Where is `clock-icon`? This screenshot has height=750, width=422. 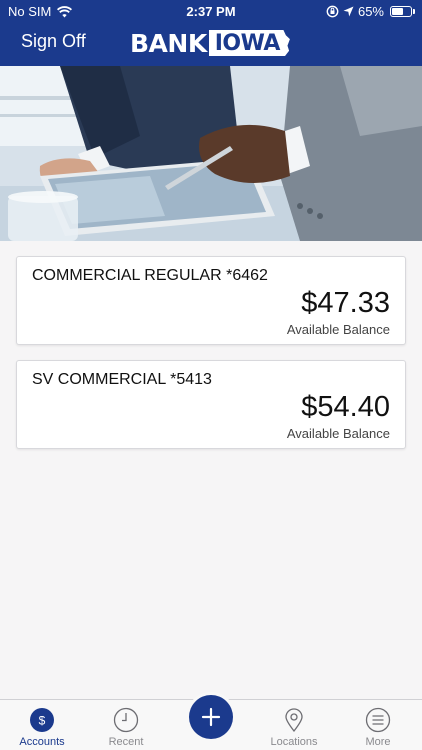 clock-icon is located at coordinates (126, 720).